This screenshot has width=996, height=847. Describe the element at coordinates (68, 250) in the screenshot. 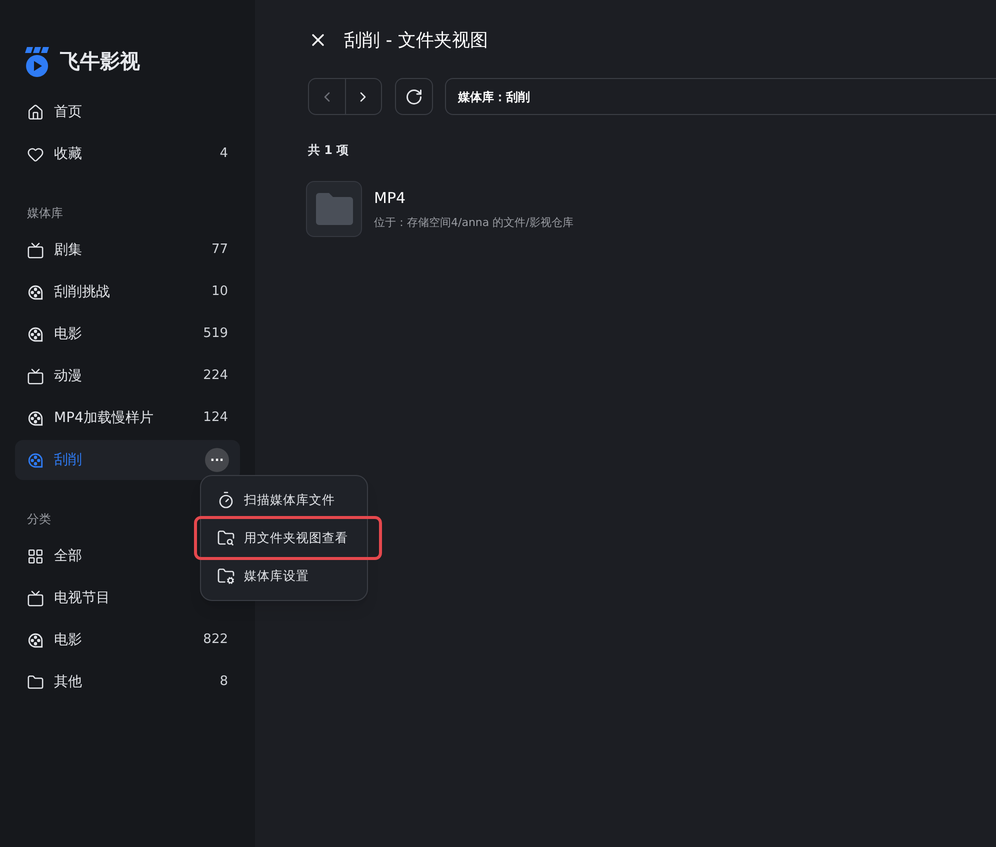

I see `sidebar-item-label: 剧集` at that location.